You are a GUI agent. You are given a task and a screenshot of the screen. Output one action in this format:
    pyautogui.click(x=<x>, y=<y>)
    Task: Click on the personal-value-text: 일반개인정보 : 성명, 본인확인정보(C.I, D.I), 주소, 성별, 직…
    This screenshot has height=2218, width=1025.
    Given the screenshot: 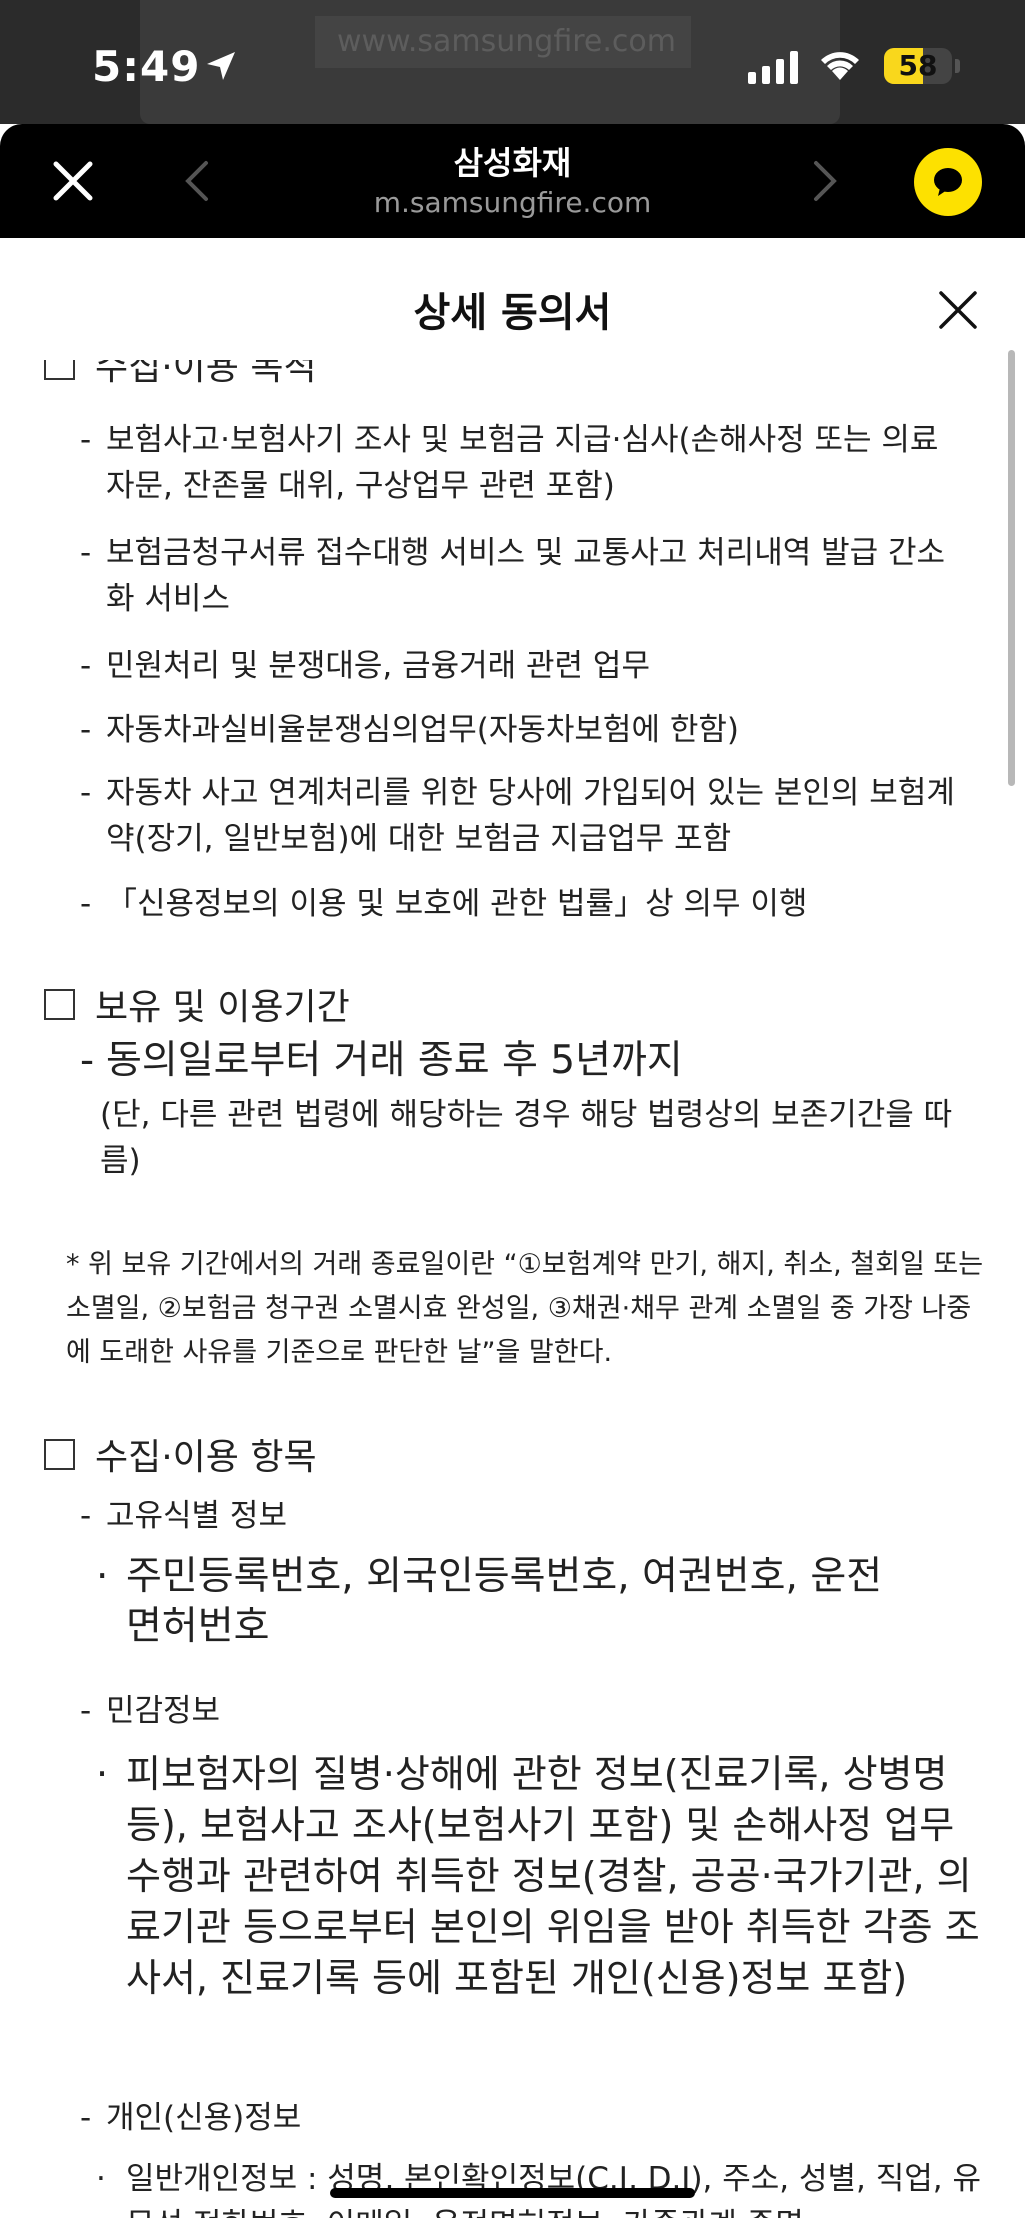 What is the action you would take?
    pyautogui.click(x=554, y=2189)
    